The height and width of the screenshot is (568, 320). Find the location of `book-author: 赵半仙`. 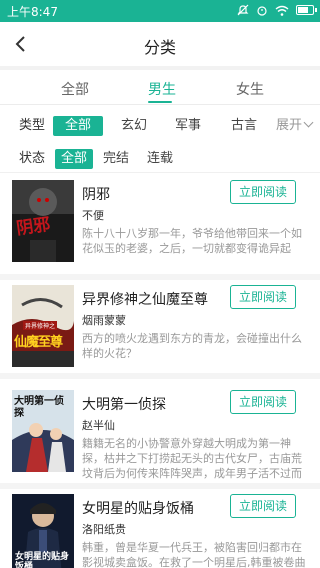

book-author: 赵半仙 is located at coordinates (98, 425).